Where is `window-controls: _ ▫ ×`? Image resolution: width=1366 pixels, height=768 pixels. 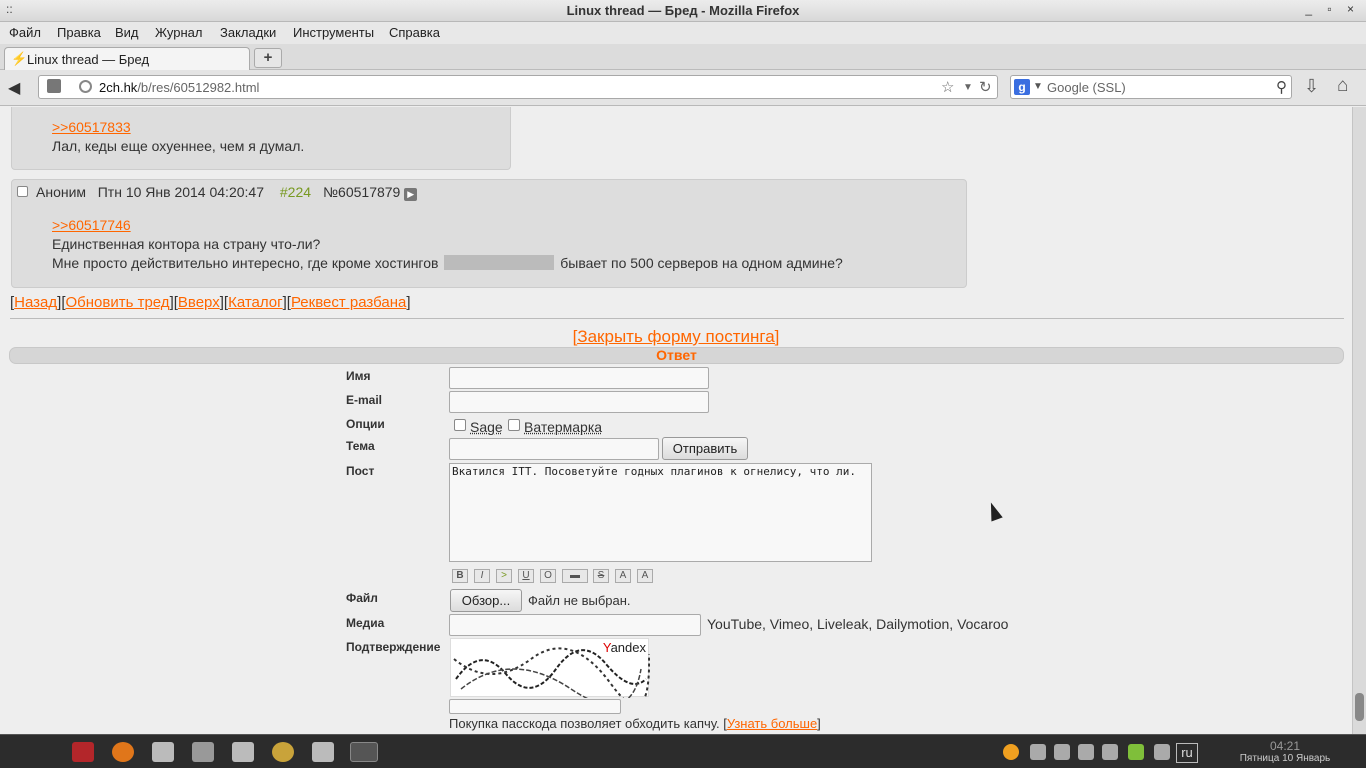 window-controls: _ ▫ × is located at coordinates (1332, 9).